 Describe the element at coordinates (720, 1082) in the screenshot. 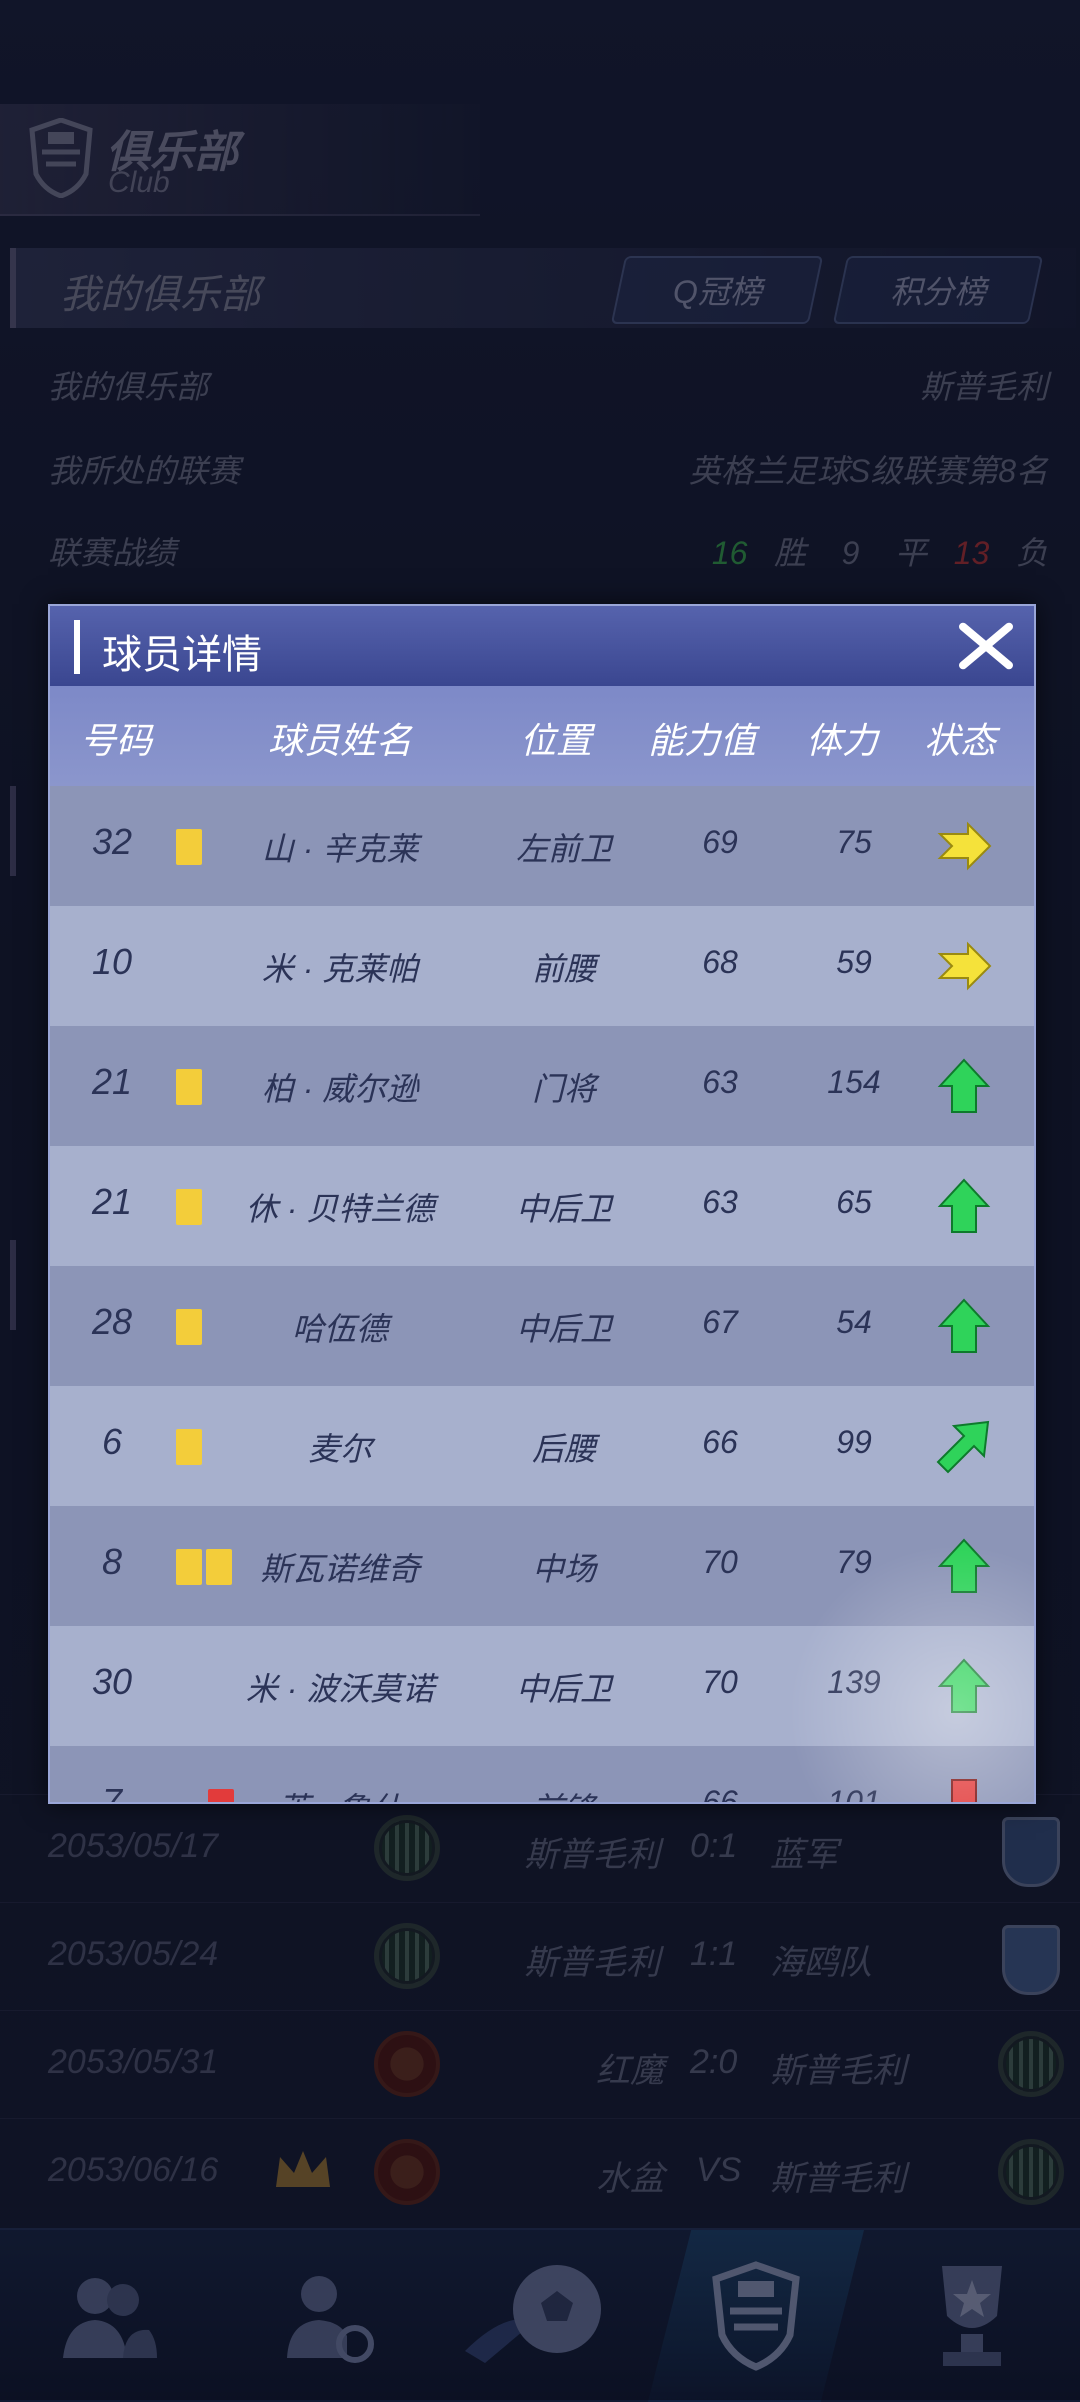

I see `player-rating: 63` at that location.